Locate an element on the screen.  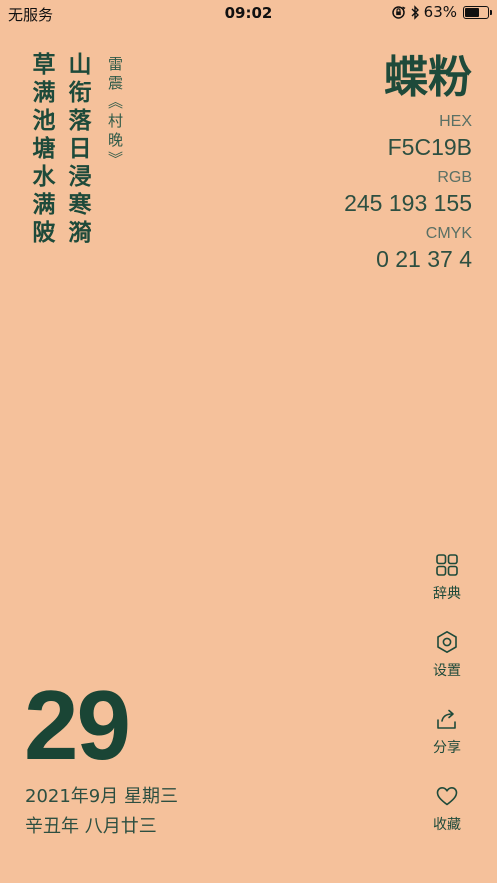
poem-title: 《村晚》 is located at coordinates (115, 132).